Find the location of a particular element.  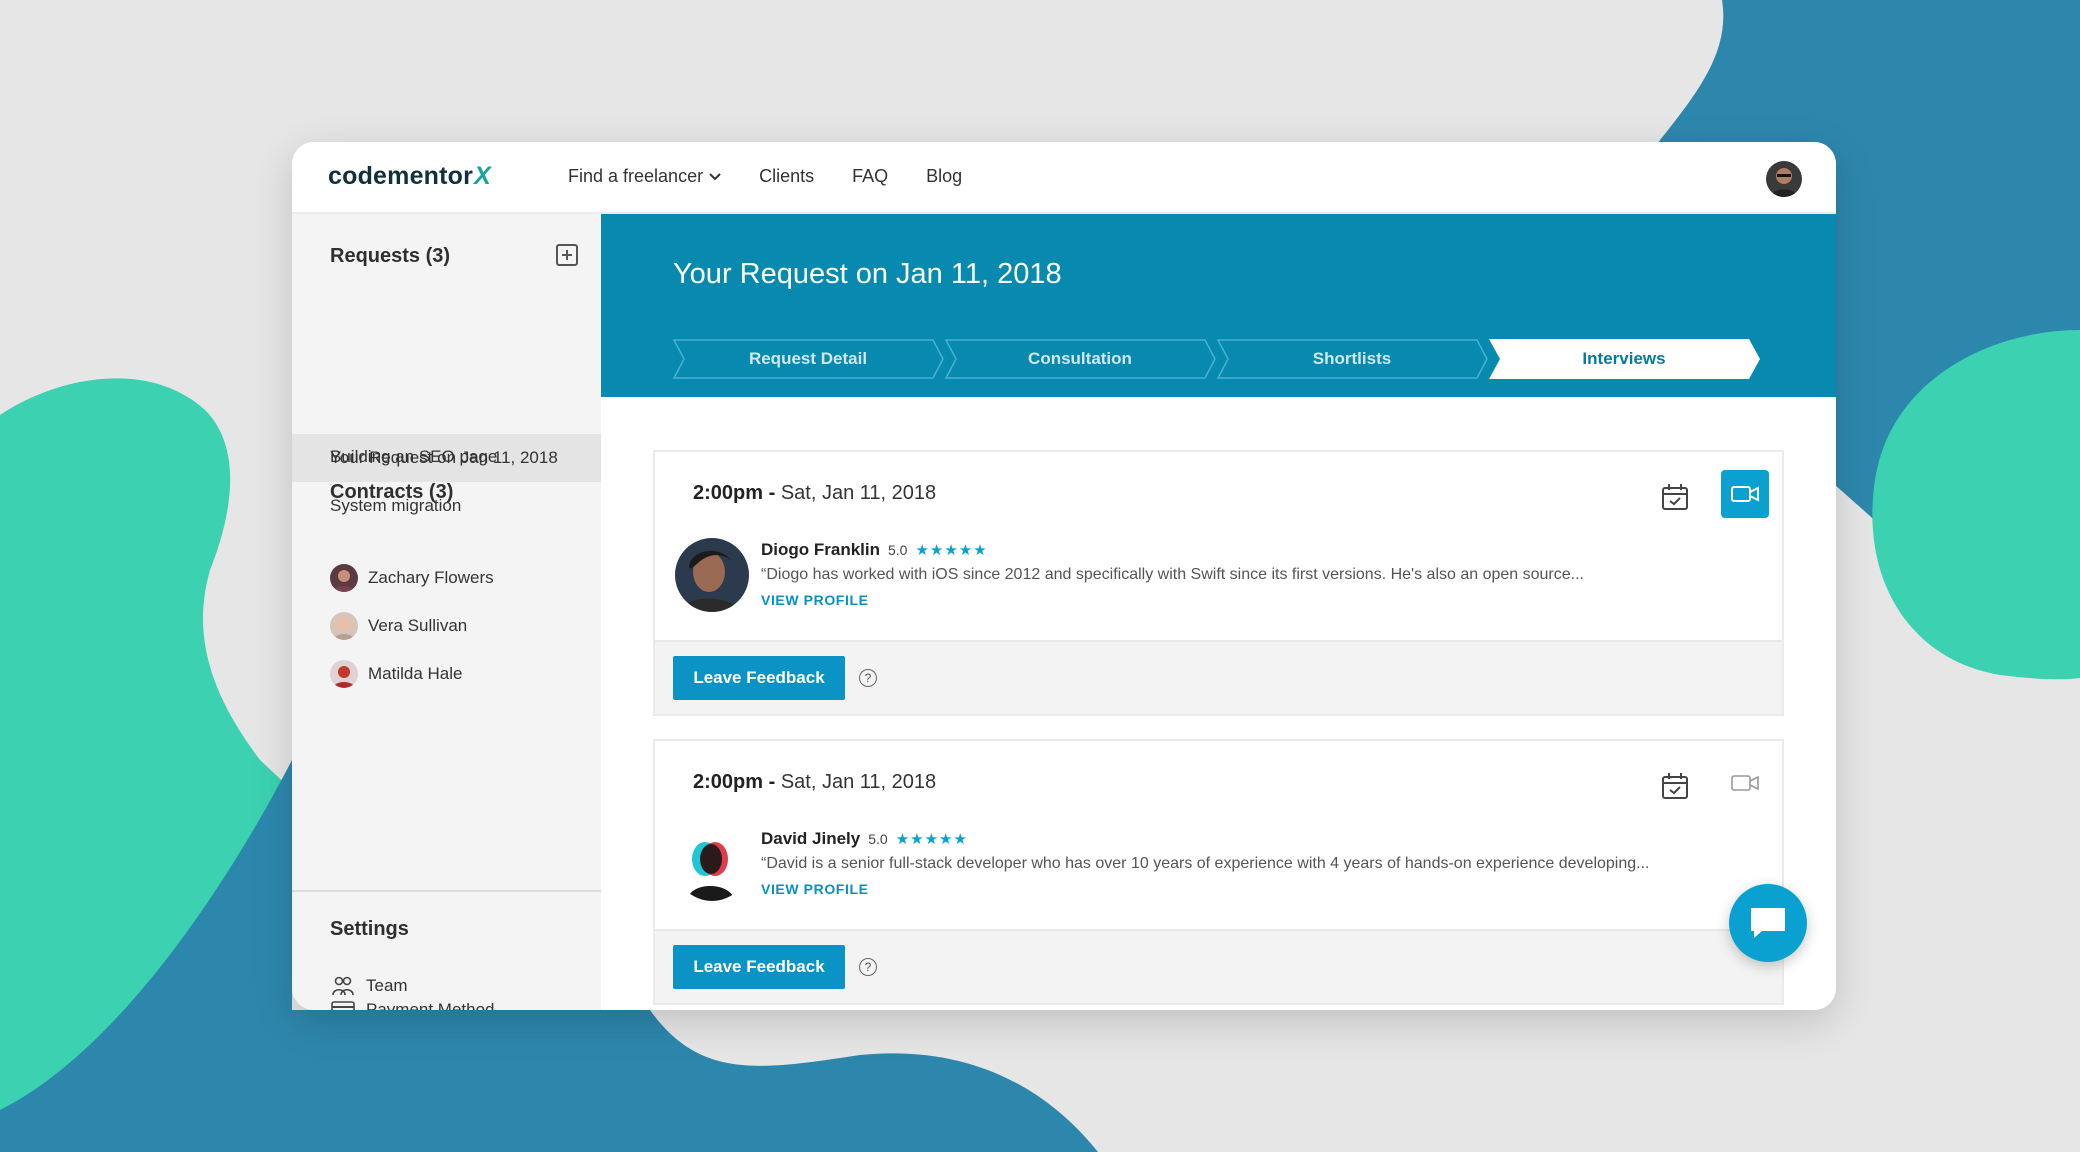

nav-find-freelancer-label: Find a freelancer is located at coordinates (636, 176).